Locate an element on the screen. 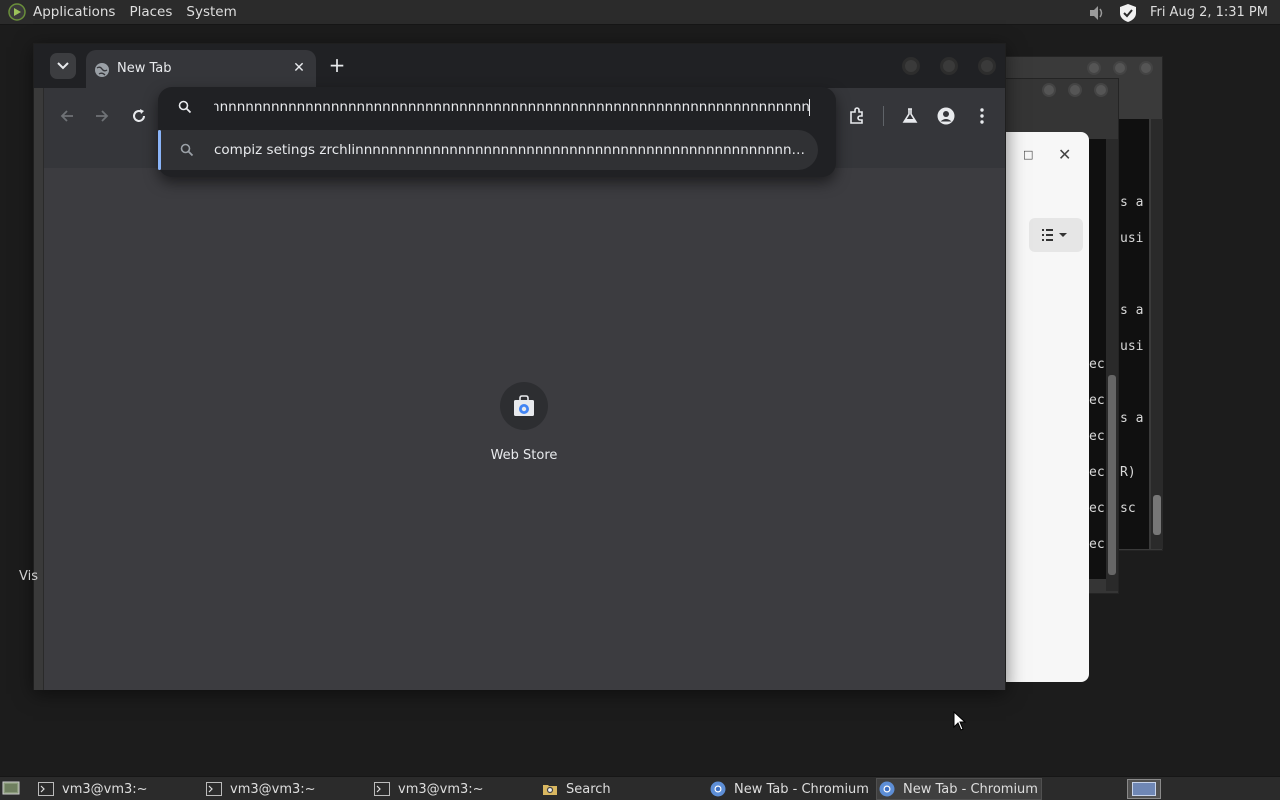 The width and height of the screenshot is (1280, 800). taskbar-item-search: Search is located at coordinates (624, 789).